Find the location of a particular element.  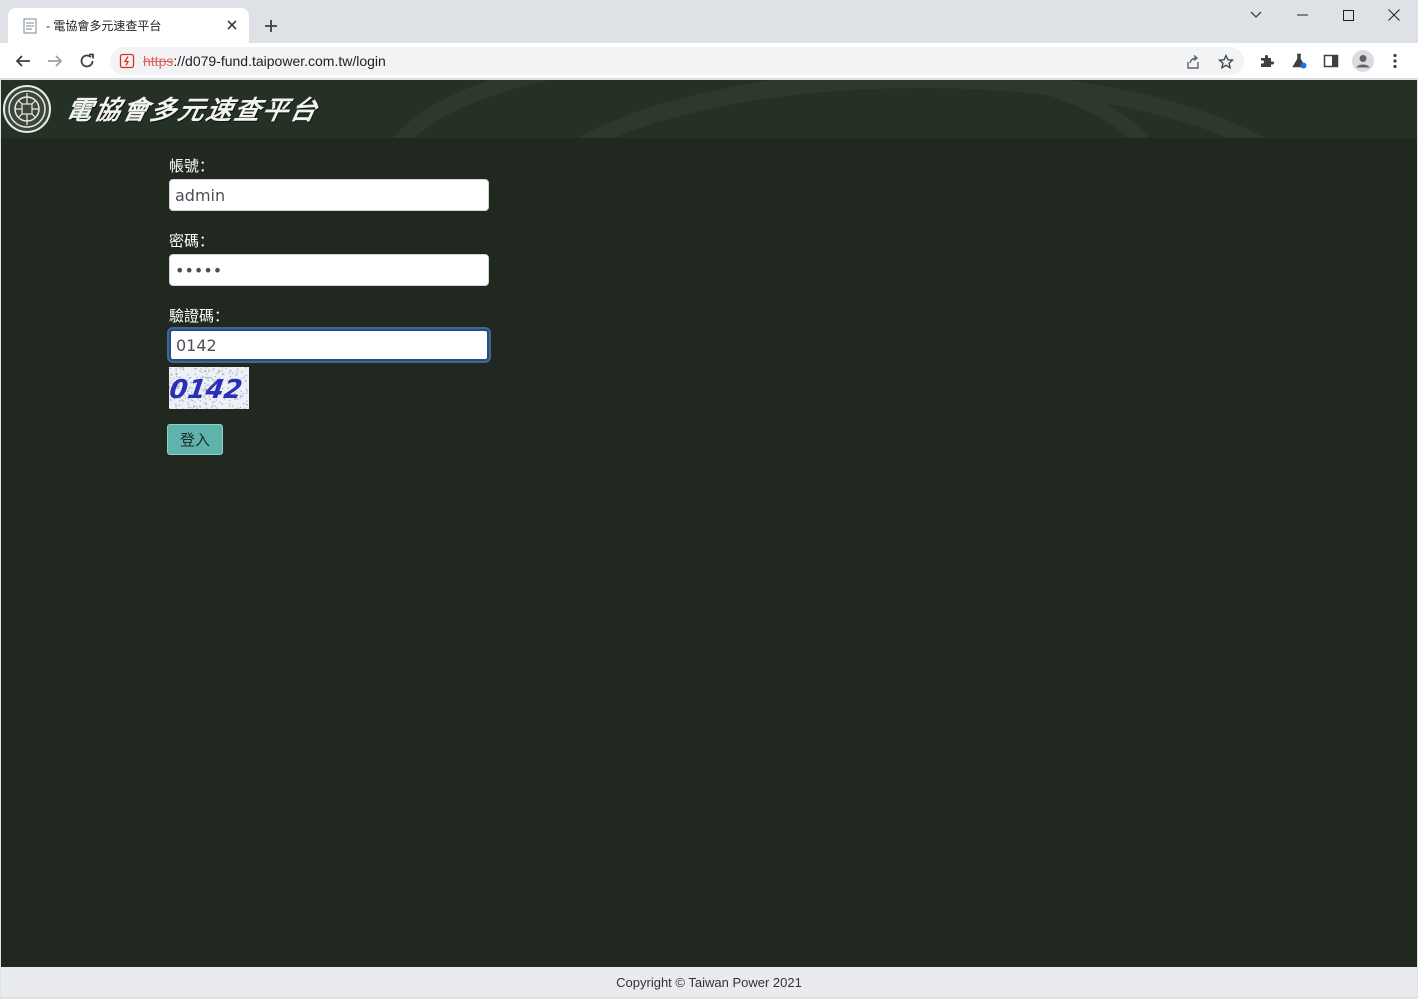

url-text: https://d079-fund.taipower.com.tw/login is located at coordinates (264, 61).